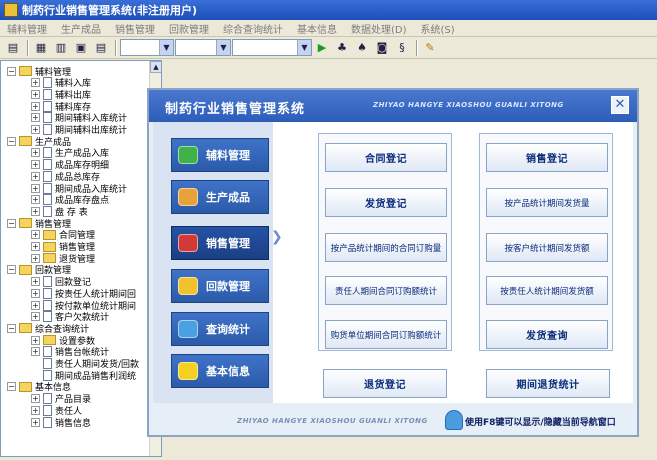  I want to click on list-icon: ▤, so click(101, 48).